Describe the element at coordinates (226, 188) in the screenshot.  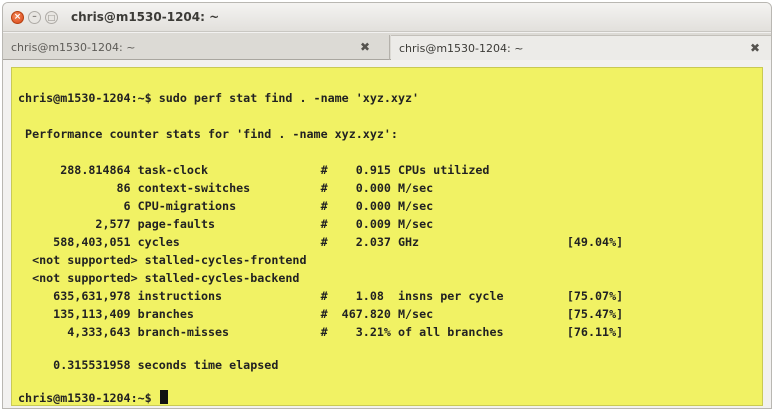
I see `terminal-line-context-switches: 86 context-switches # 0.000 M/sec` at that location.